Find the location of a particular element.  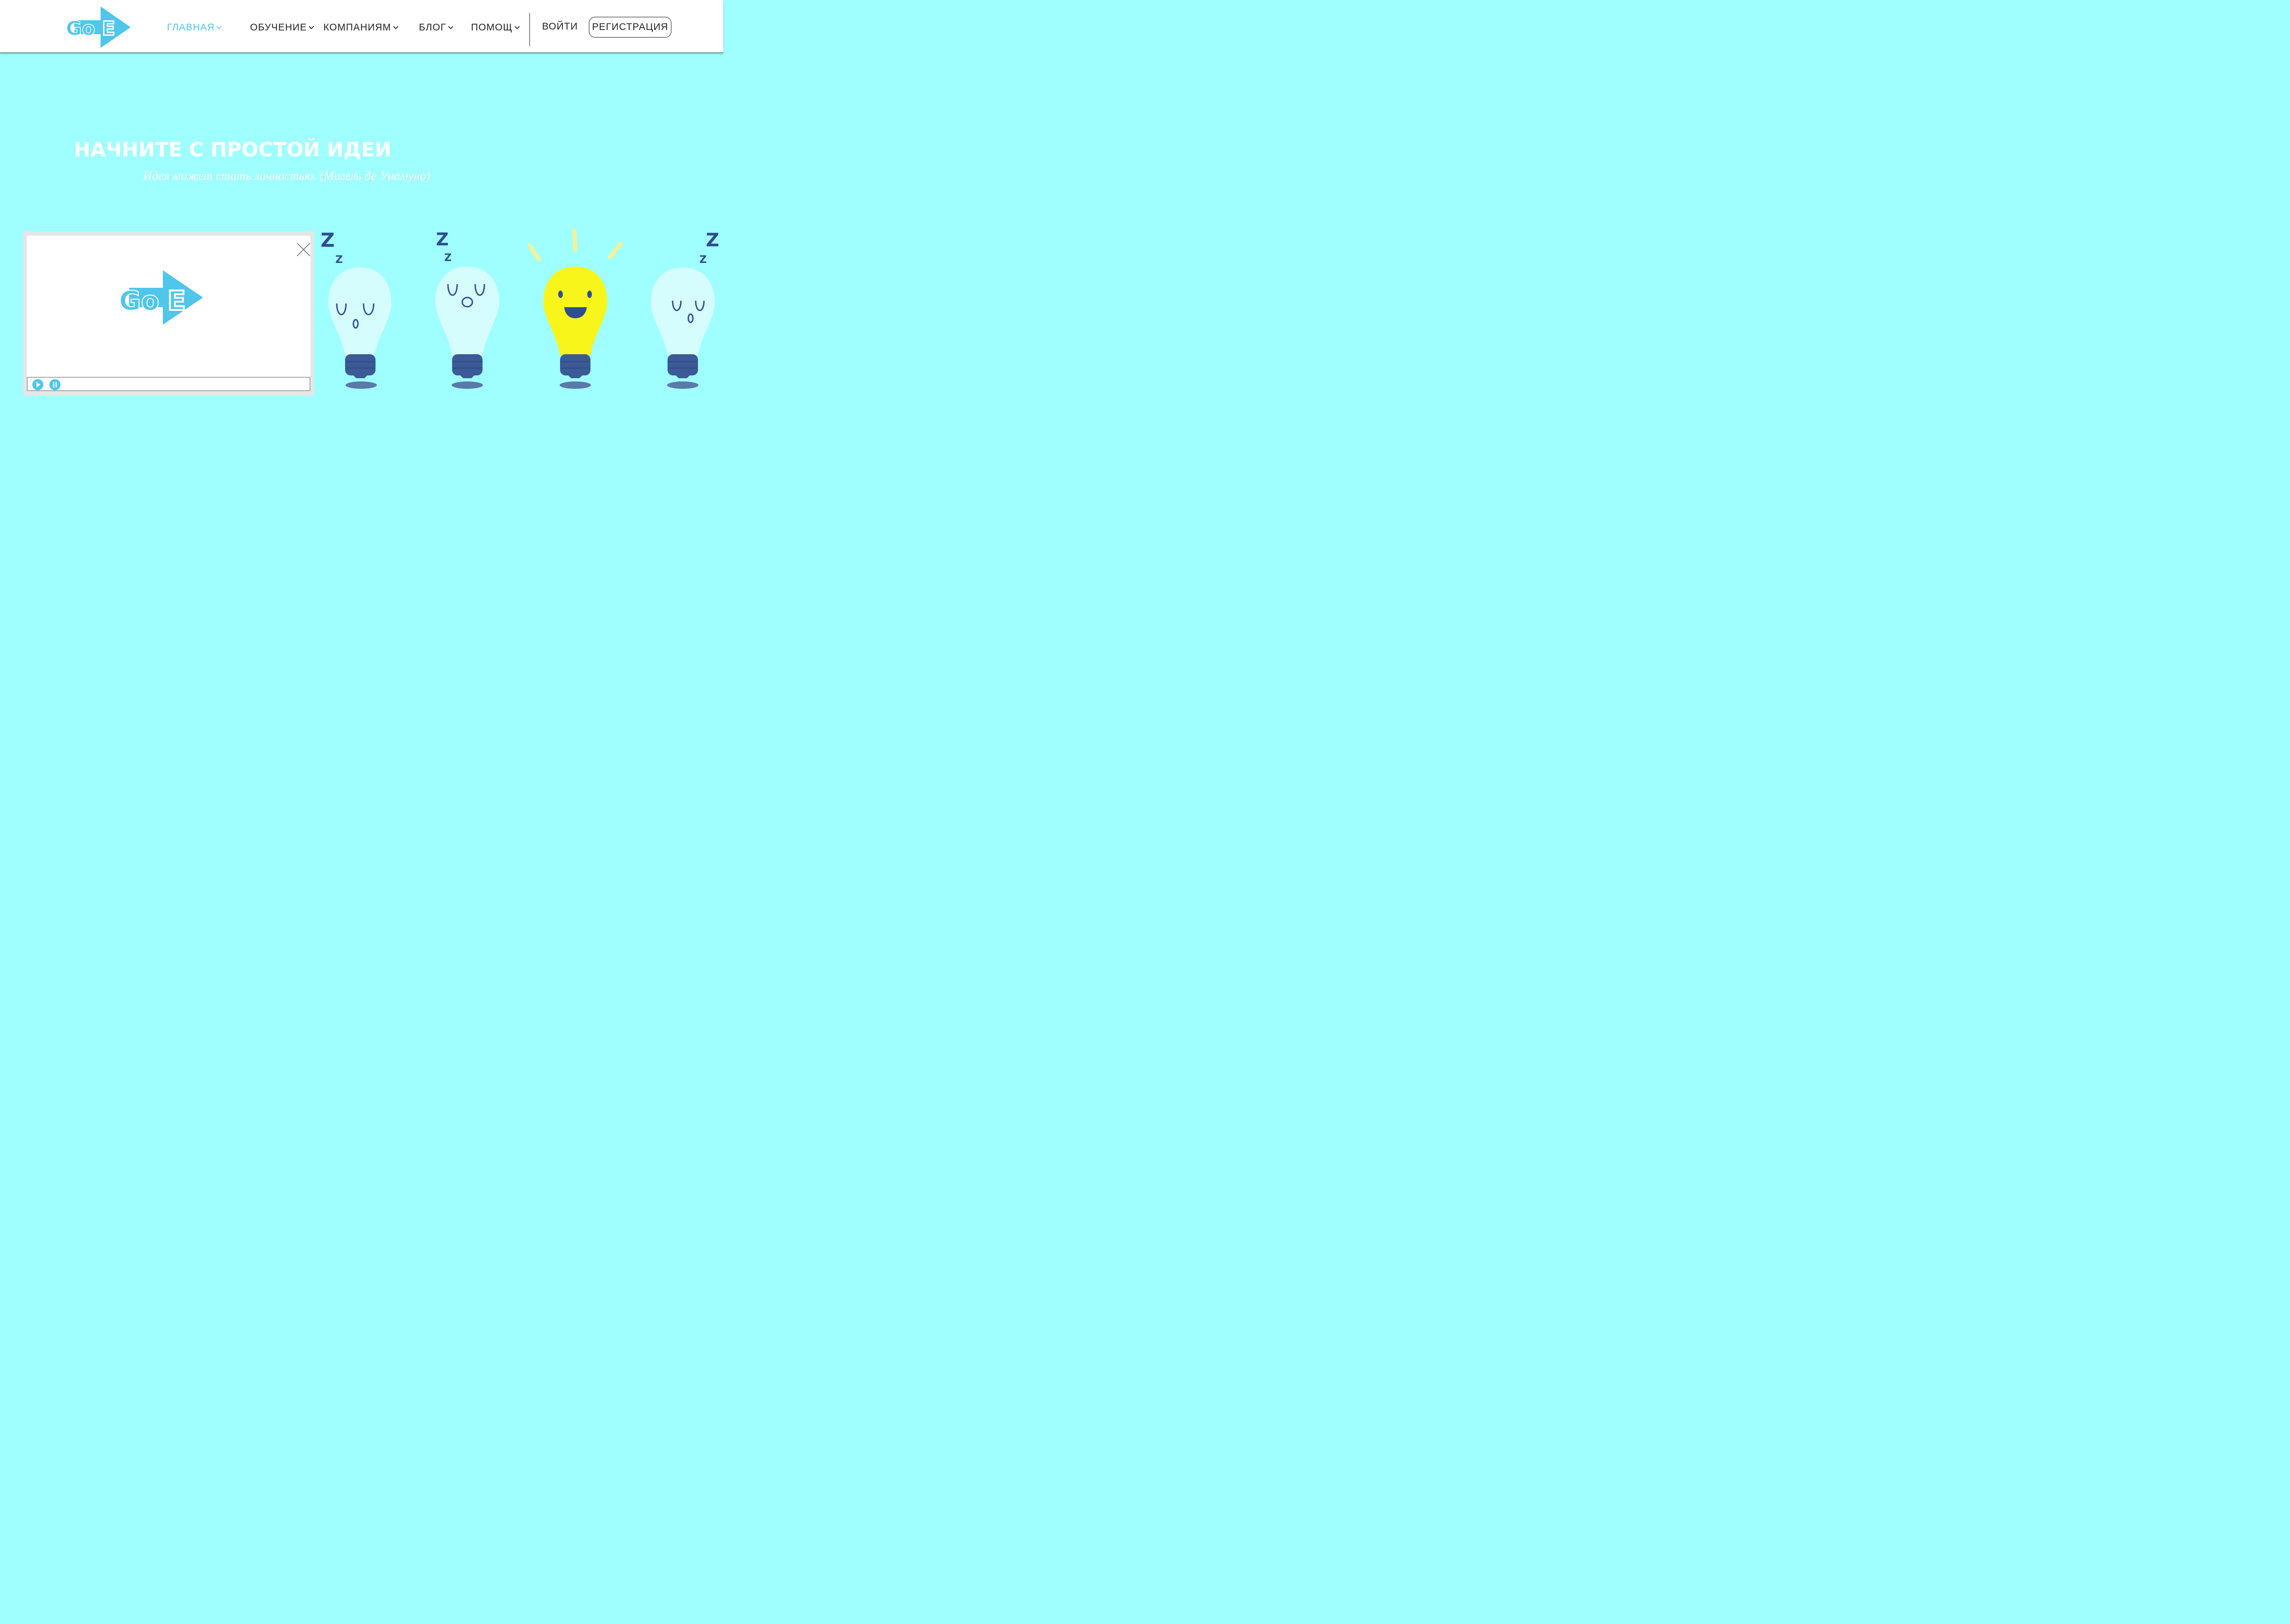

nav-item-companies: КОМПАНИЯМ is located at coordinates (361, 27).